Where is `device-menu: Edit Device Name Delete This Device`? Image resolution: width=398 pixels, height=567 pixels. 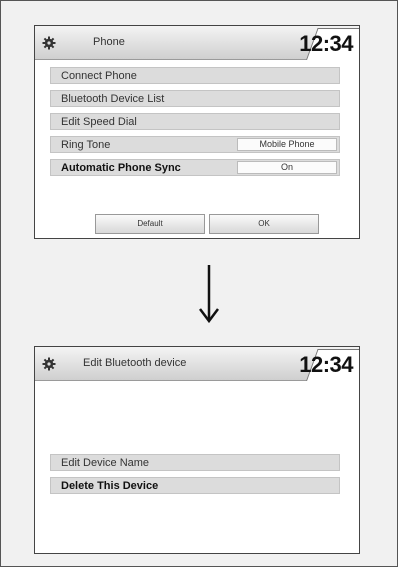
device-menu: Edit Device Name Delete This Device is located at coordinates (195, 477).